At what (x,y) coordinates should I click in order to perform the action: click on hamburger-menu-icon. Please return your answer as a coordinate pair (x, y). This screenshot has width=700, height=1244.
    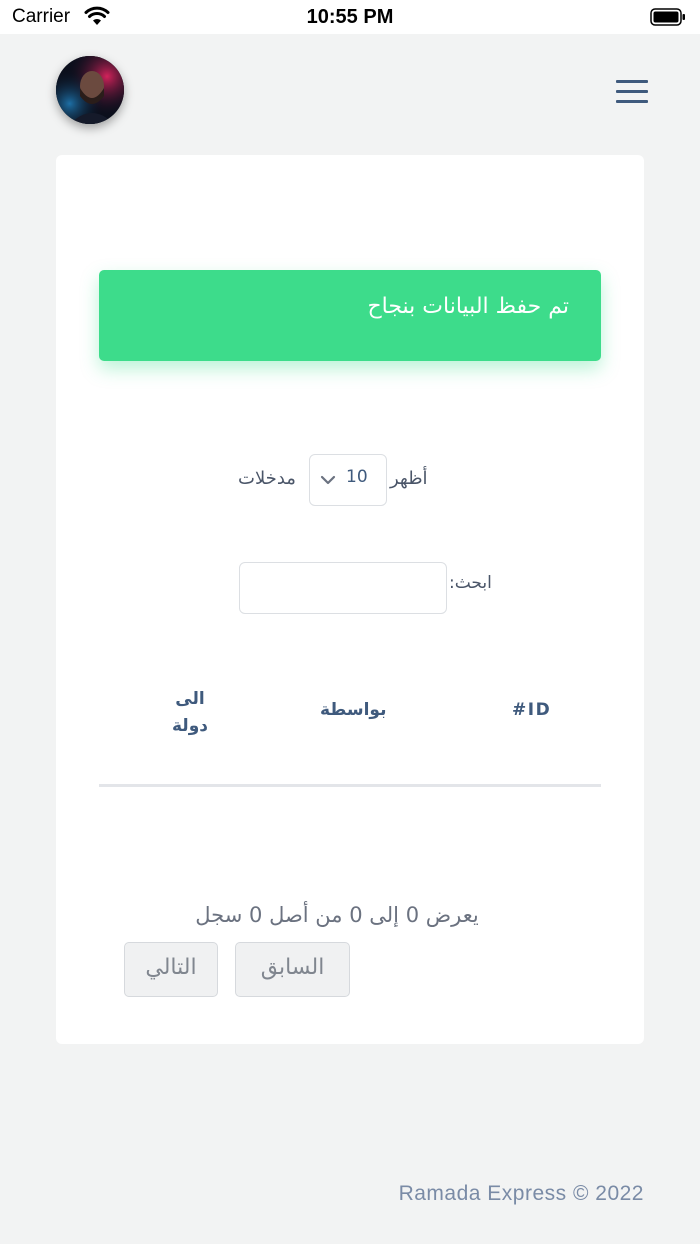
    Looking at the image, I should click on (632, 92).